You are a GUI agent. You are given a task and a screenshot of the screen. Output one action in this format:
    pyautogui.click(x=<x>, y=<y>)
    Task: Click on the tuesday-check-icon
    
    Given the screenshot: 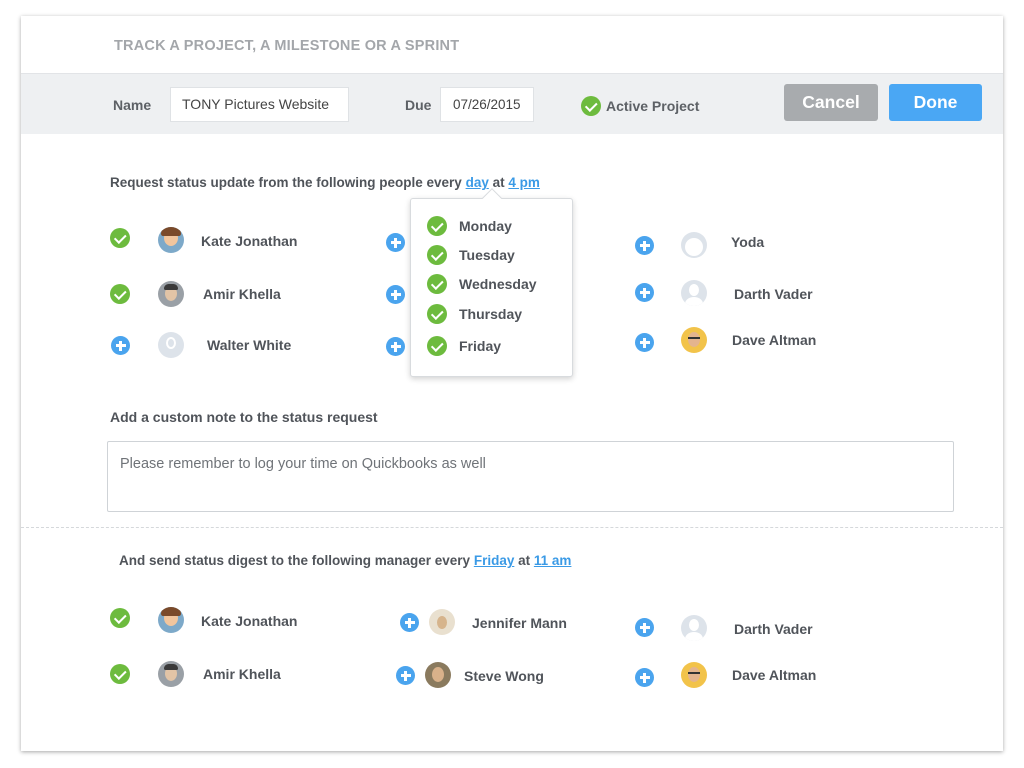 What is the action you would take?
    pyautogui.click(x=437, y=255)
    